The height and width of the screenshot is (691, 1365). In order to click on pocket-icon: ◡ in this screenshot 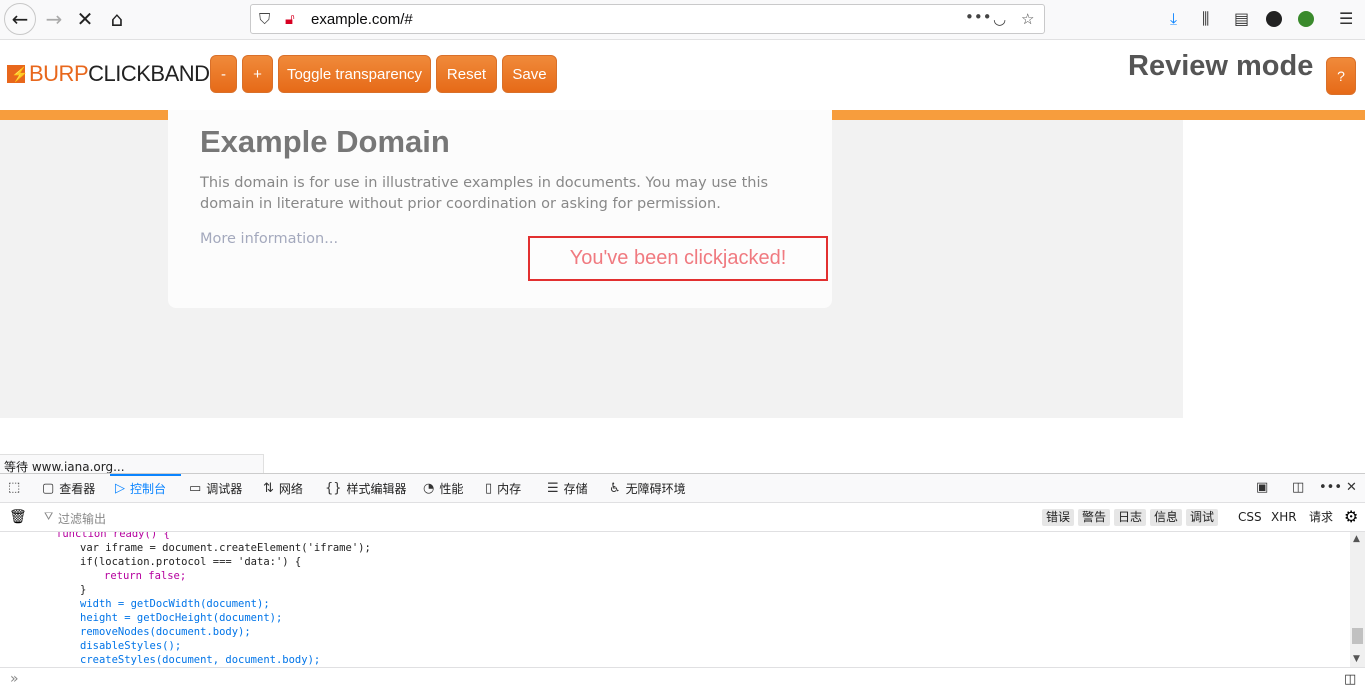, I will do `click(999, 19)`.